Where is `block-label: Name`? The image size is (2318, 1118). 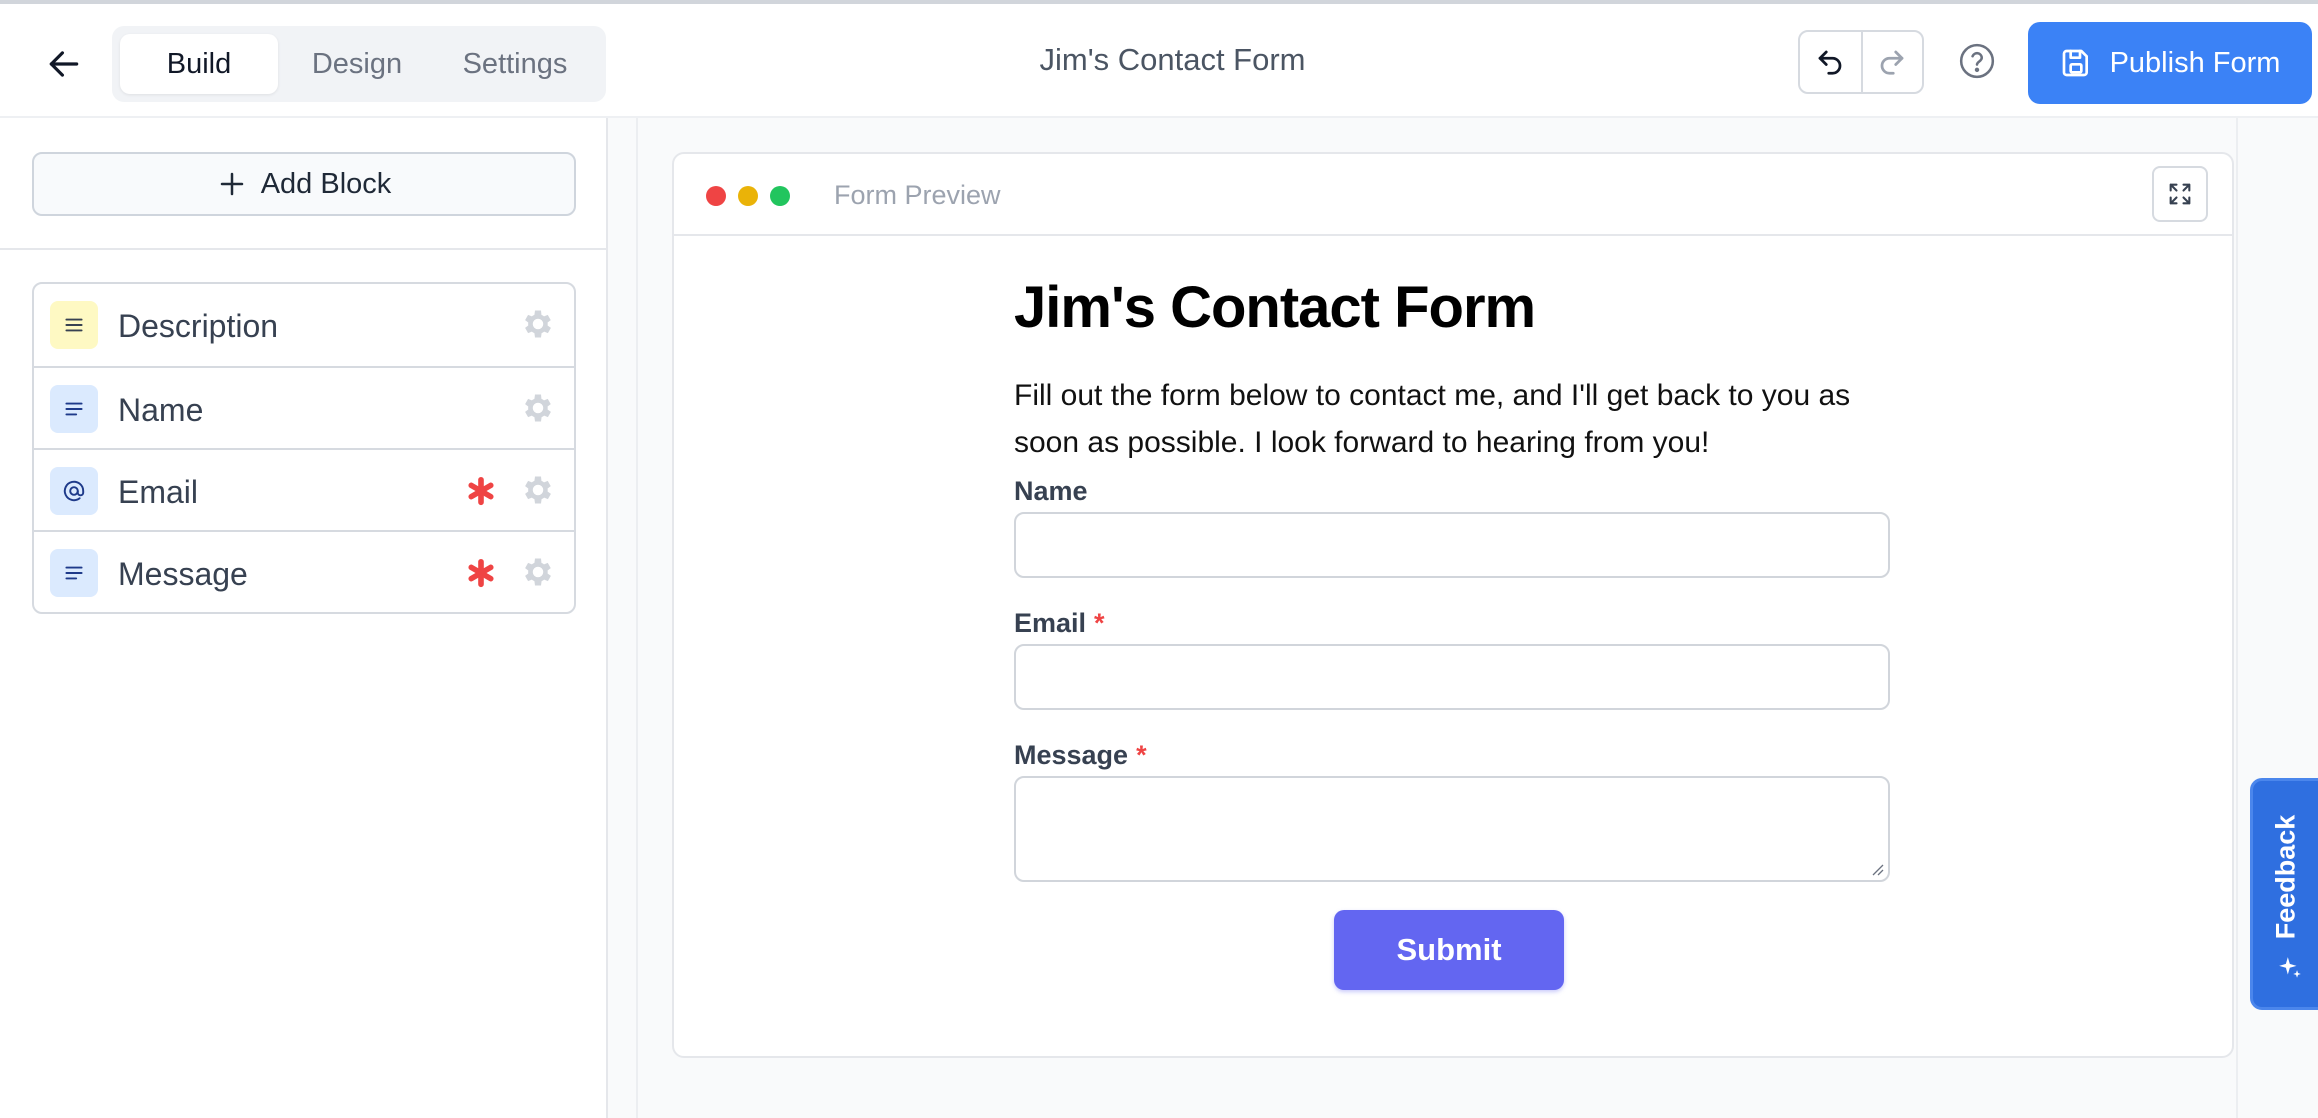 block-label: Name is located at coordinates (161, 410).